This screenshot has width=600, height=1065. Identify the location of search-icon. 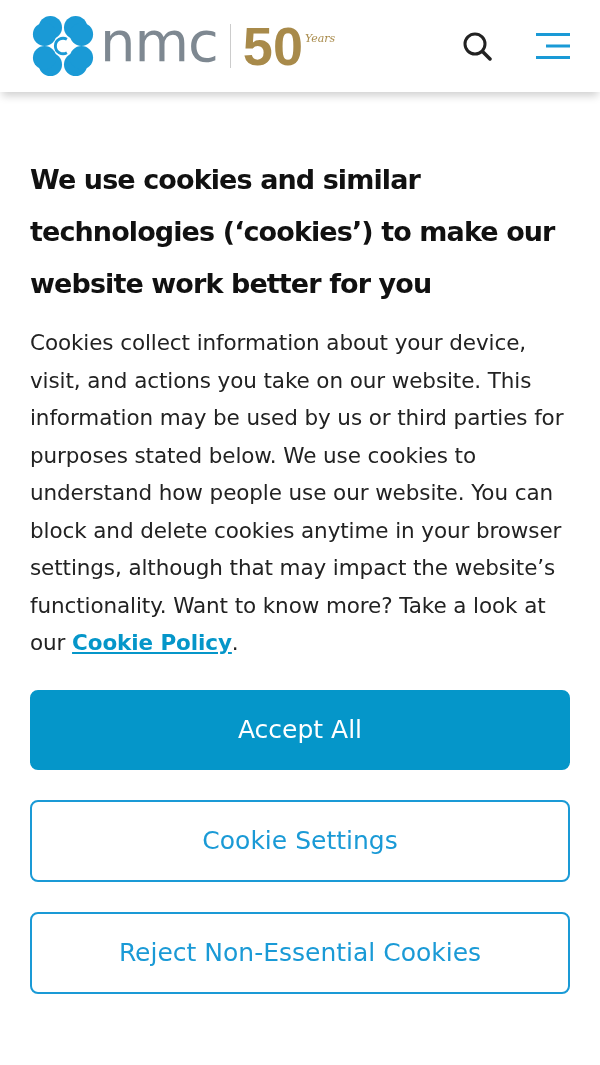
(477, 46).